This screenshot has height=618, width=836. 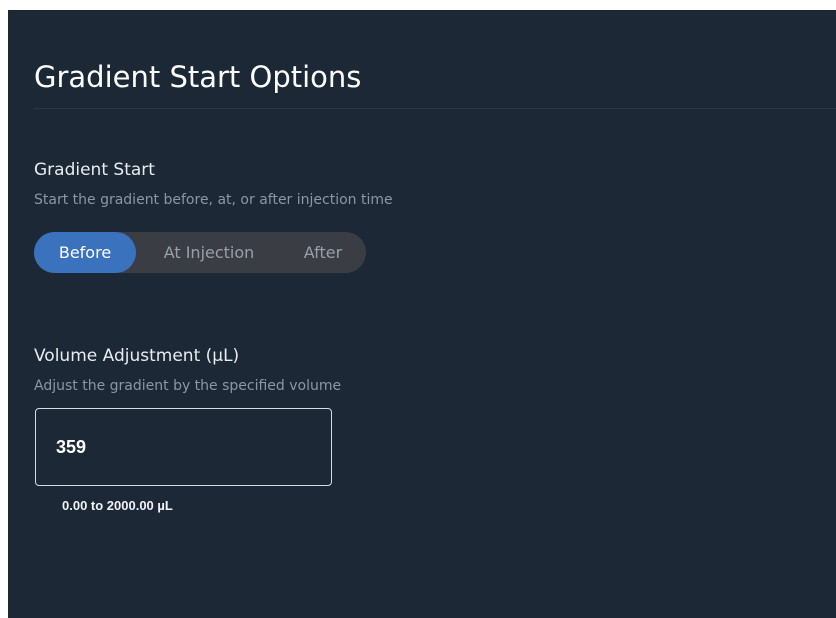 I want to click on volume-adjustment-label: Volume Adjustment (µL), so click(x=137, y=356).